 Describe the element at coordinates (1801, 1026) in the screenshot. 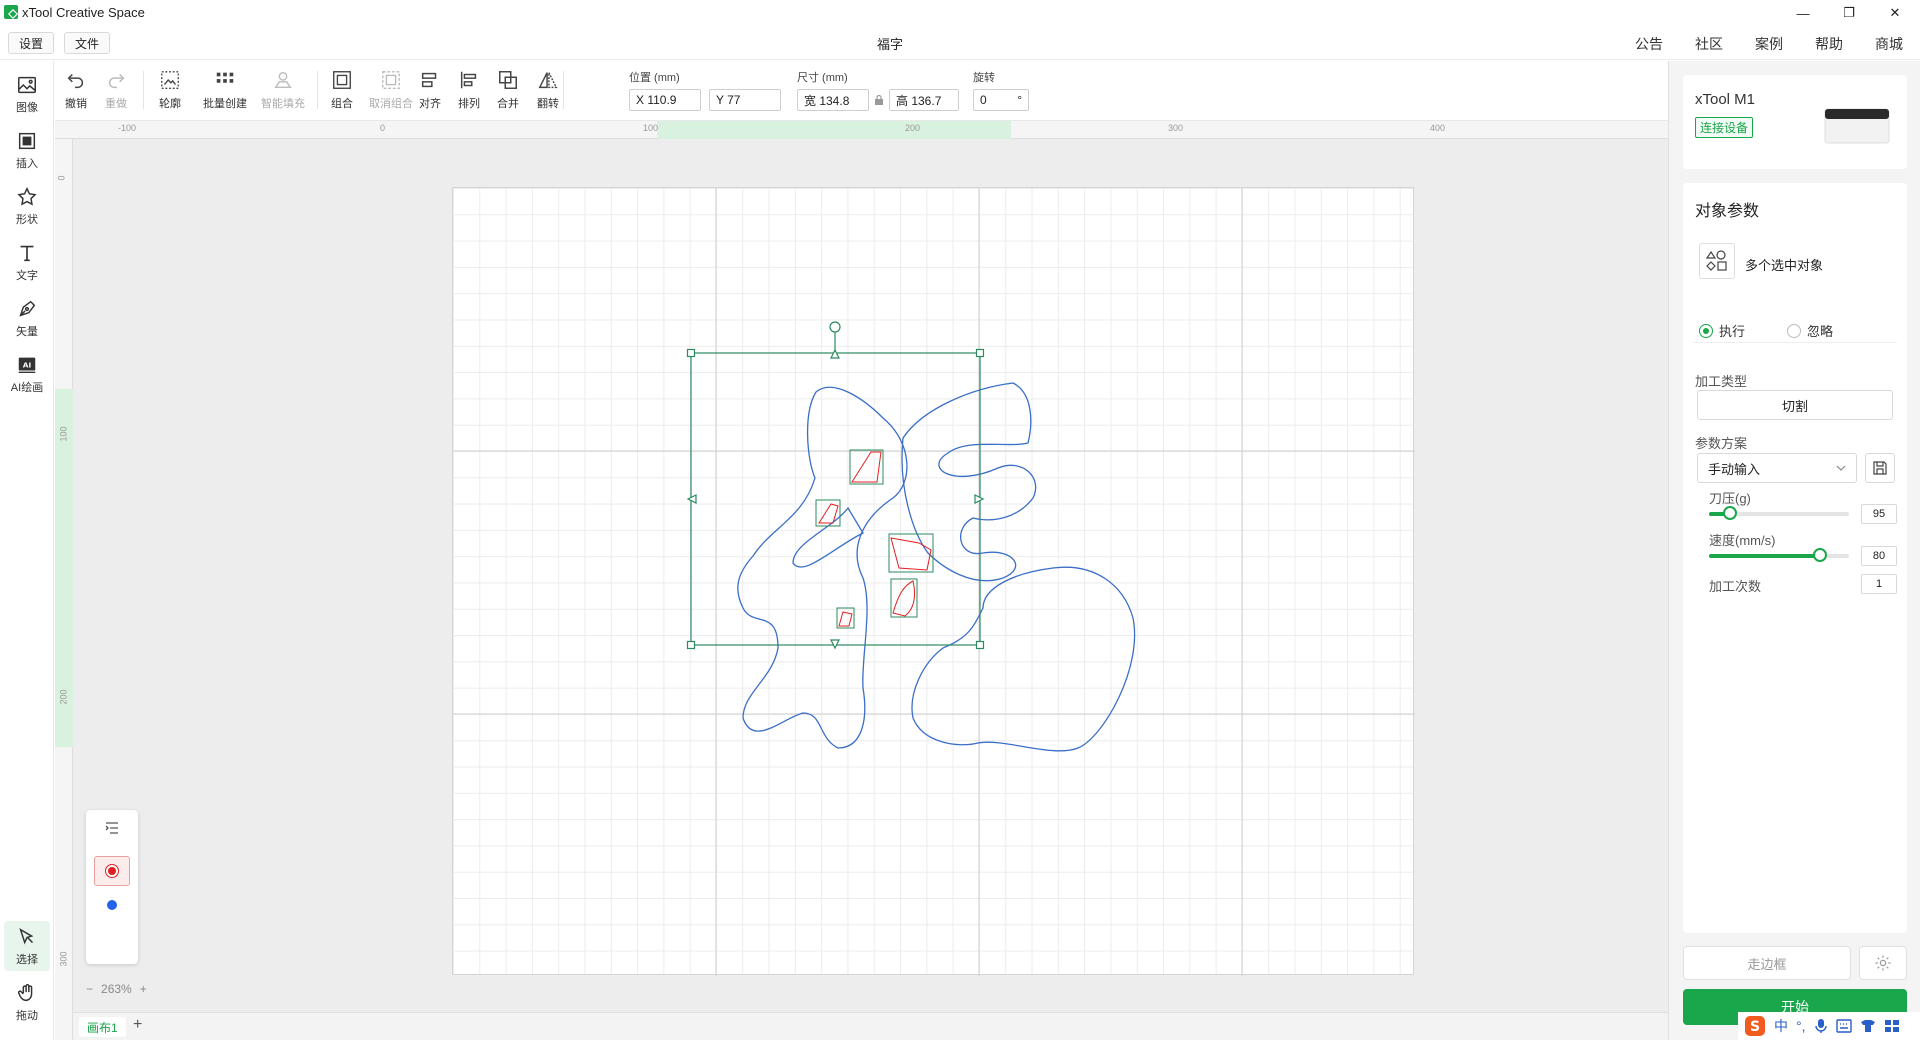

I see `ime-punctuation: °,` at that location.